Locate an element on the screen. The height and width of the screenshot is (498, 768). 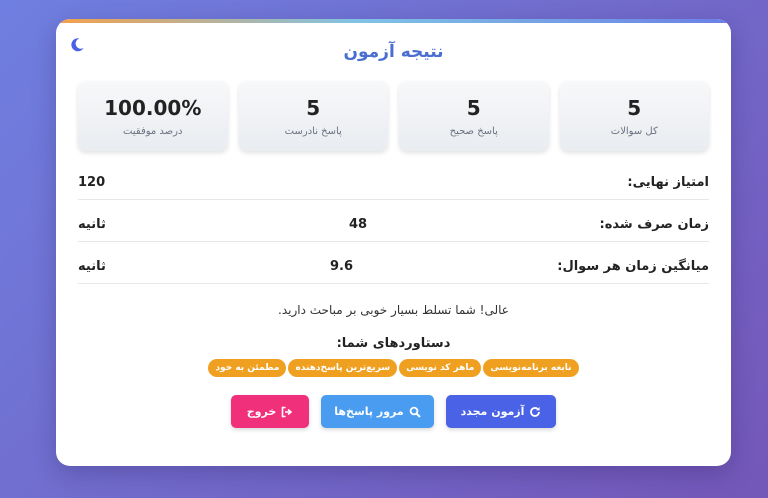
achievement-badge: مطمئن به خود is located at coordinates (247, 368).